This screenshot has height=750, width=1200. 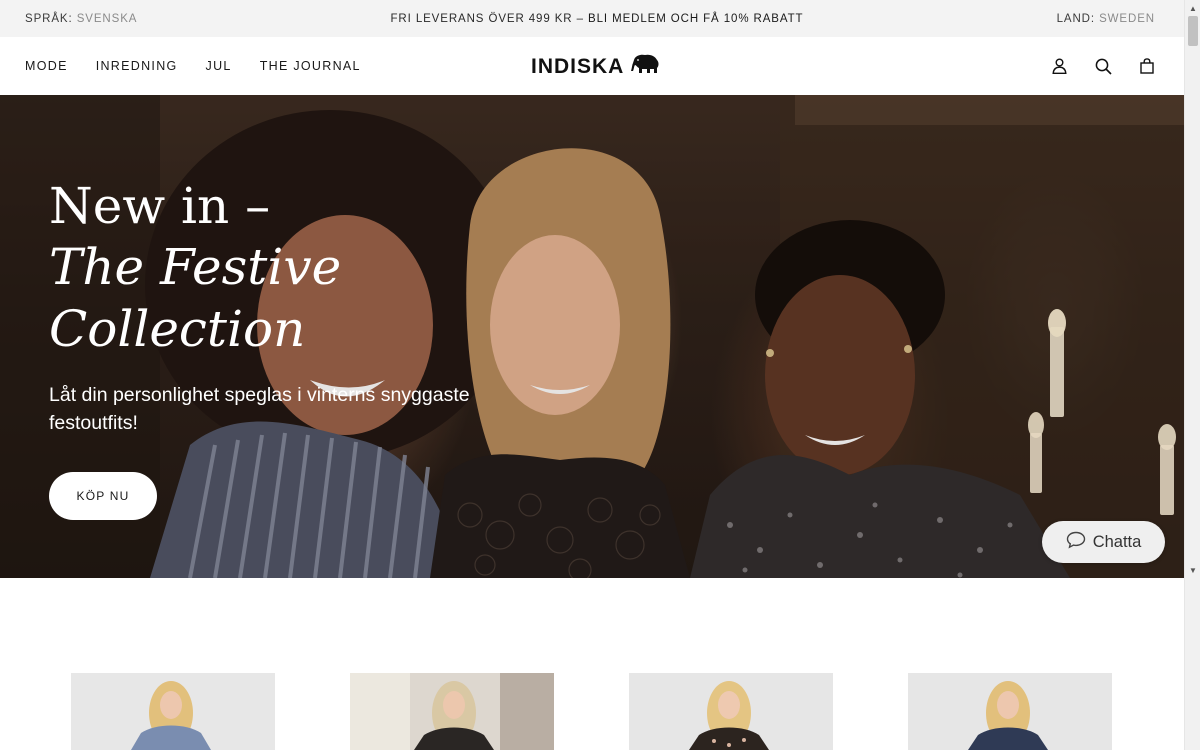 What do you see at coordinates (46, 66) in the screenshot?
I see `nav-item-mode: MODE` at bounding box center [46, 66].